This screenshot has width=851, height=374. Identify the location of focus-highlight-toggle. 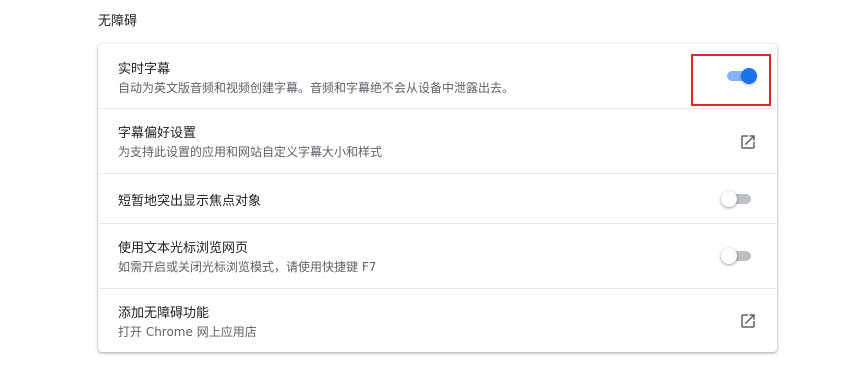
(738, 199).